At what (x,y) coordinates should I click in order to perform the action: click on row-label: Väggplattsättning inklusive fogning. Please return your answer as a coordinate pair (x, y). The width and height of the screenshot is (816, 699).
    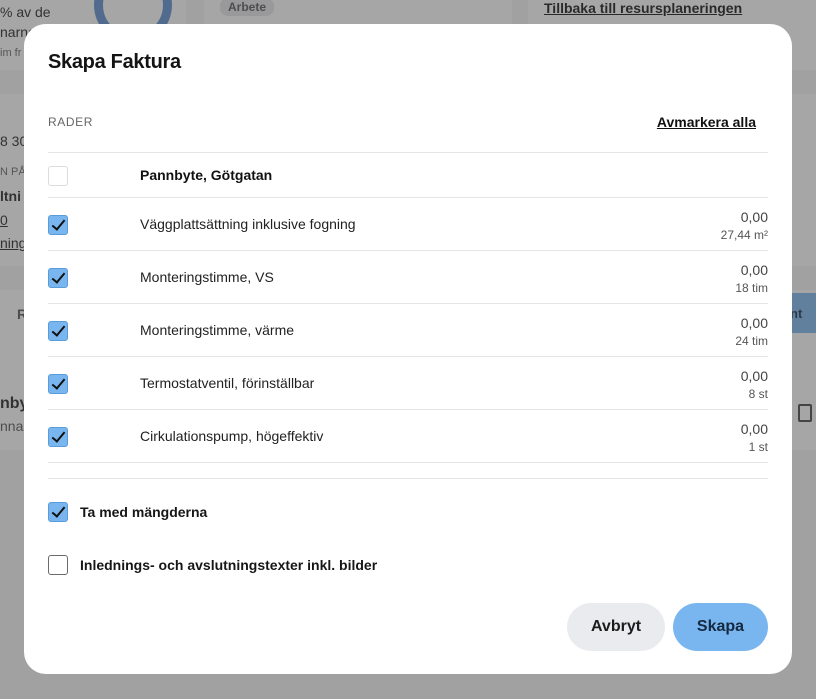
    Looking at the image, I should click on (248, 224).